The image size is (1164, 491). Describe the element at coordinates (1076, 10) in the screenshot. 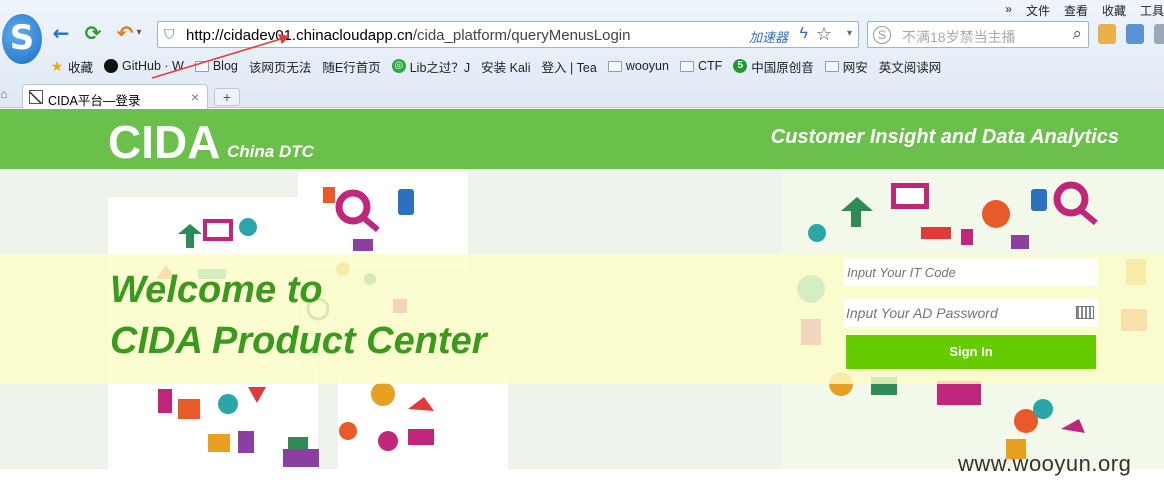

I see `menu-view: 查看` at that location.